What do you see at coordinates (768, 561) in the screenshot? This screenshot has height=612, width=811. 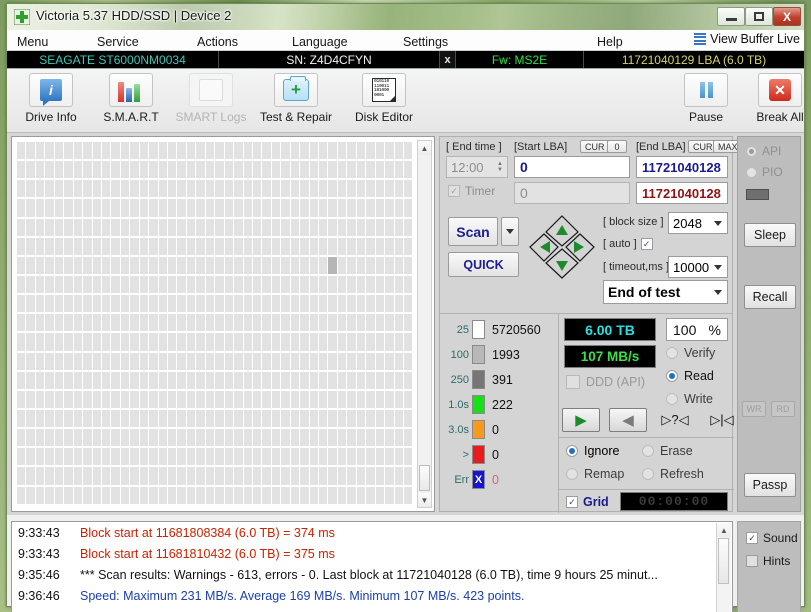 I see `hints-row: Hints` at bounding box center [768, 561].